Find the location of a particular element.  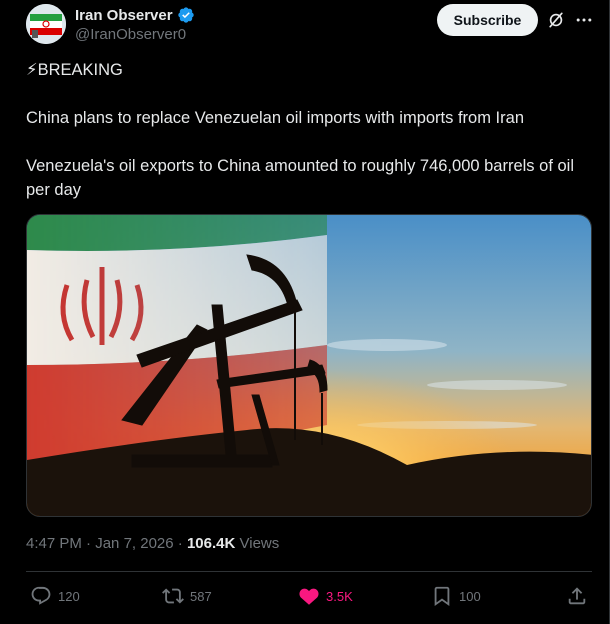

author-name: Iran Observer is located at coordinates (124, 15).